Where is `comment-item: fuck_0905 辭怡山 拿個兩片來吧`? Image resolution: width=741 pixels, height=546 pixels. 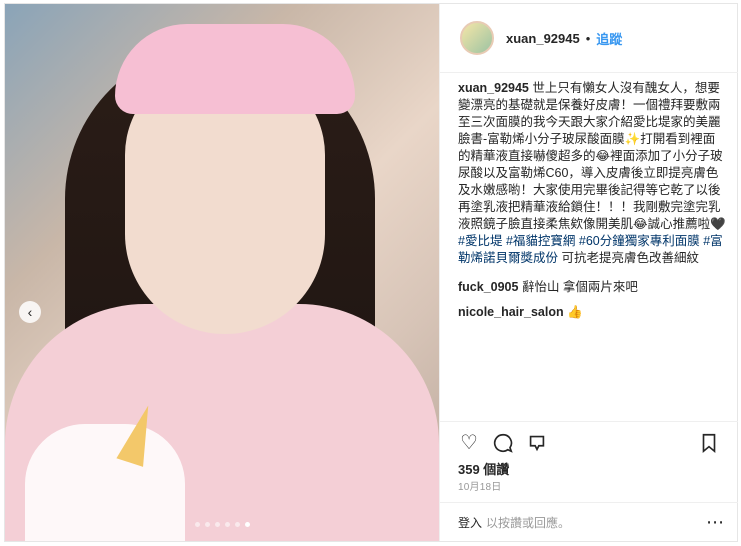
comment-item: fuck_0905 辭怡山 拿個兩片來吧 is located at coordinates (592, 287).